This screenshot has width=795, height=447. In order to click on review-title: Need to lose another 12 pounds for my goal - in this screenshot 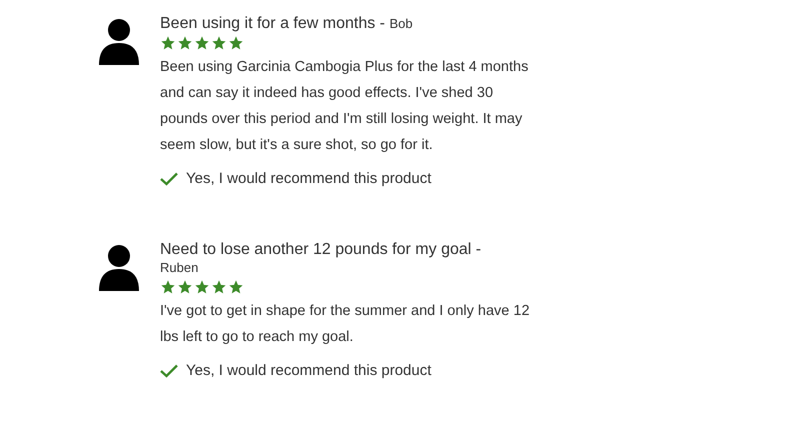, I will do `click(321, 249)`.